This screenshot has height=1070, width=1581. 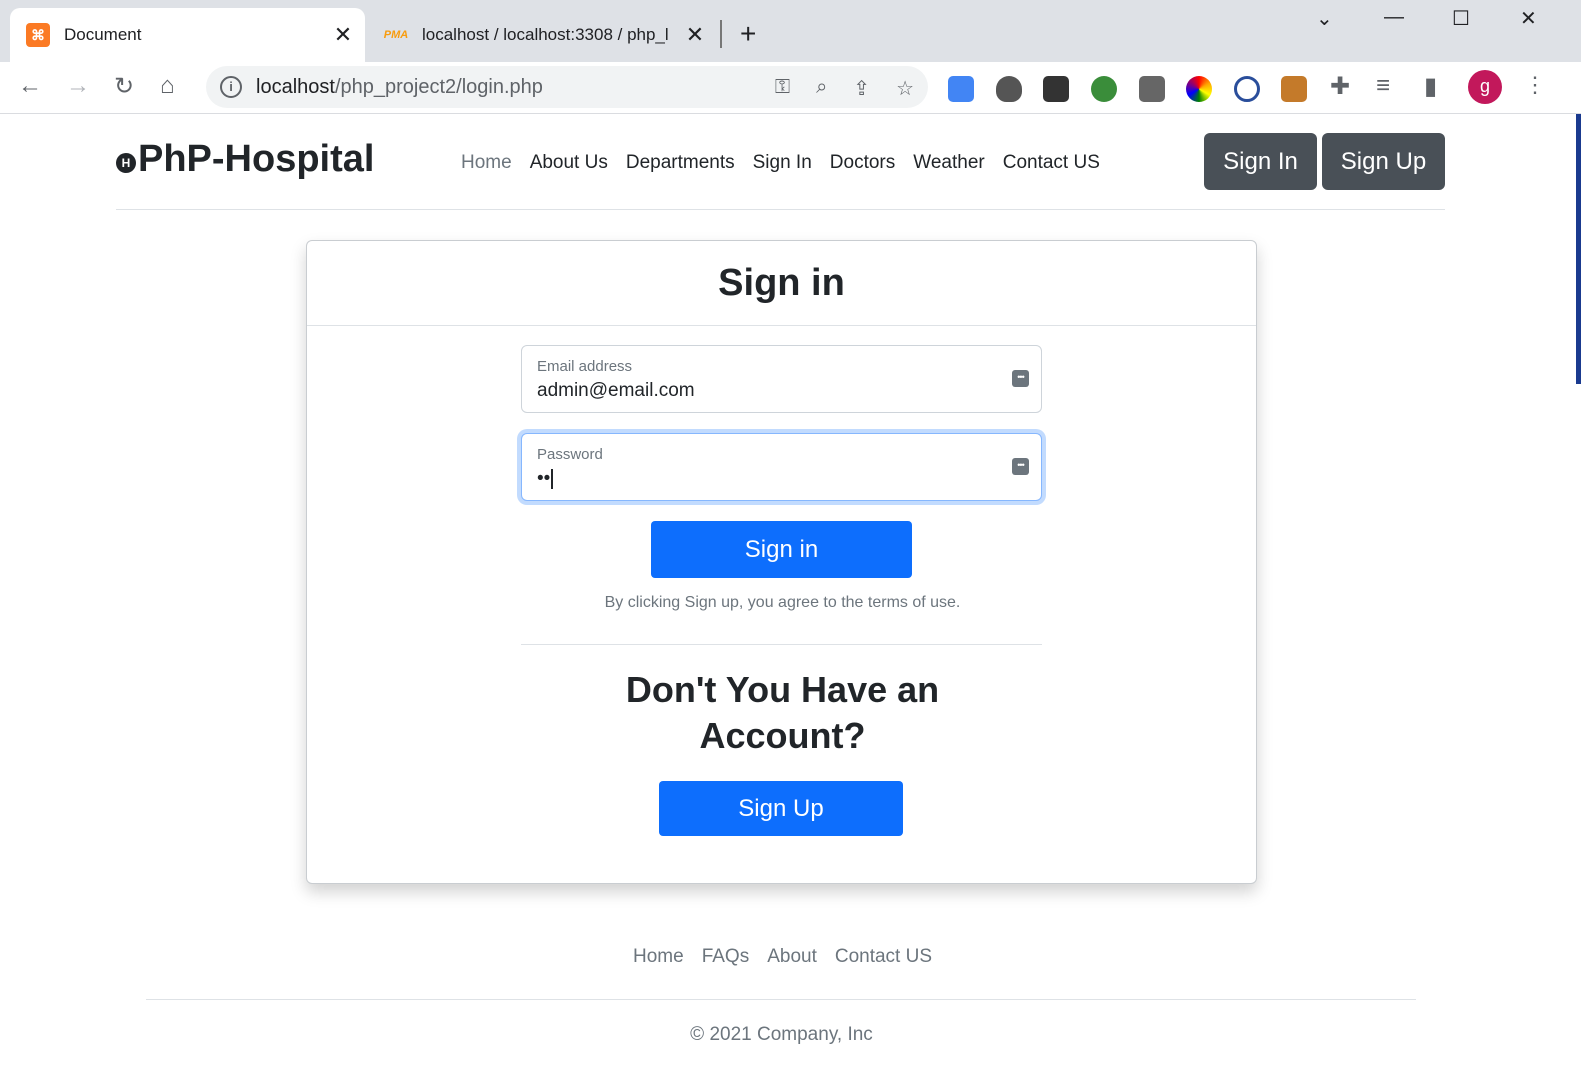 I want to click on password-manager-extension-icon, so click(x=1056, y=89).